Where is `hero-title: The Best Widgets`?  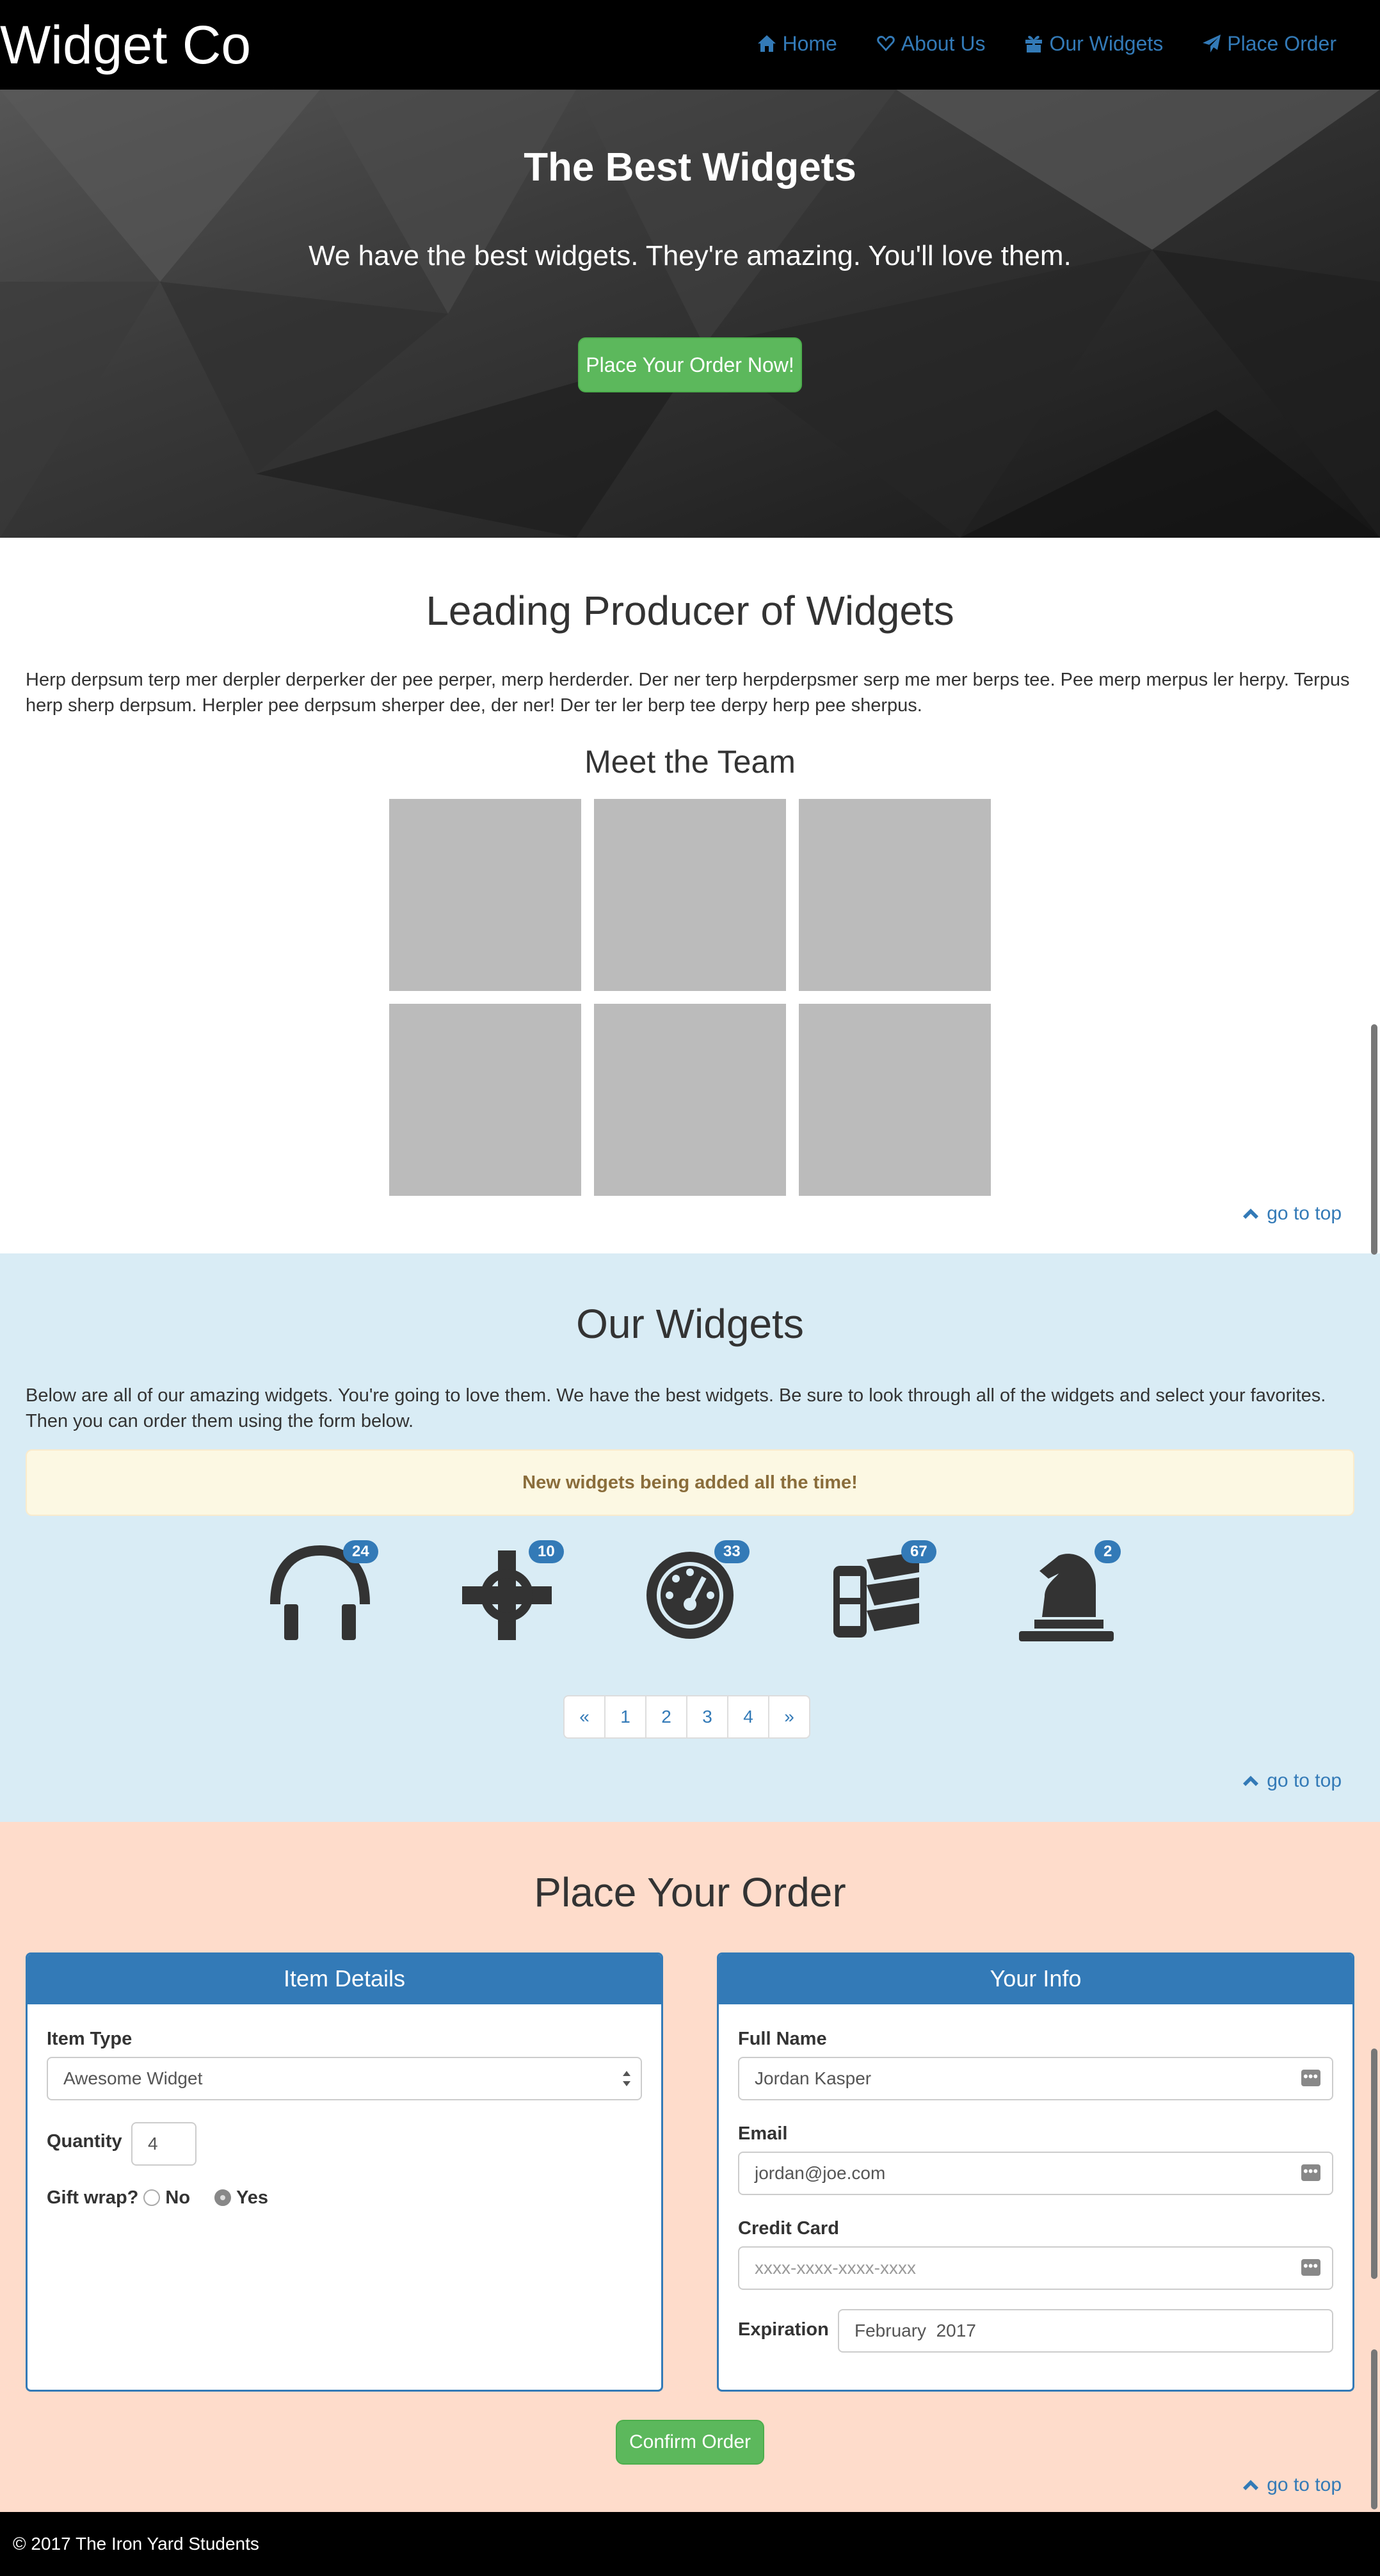
hero-title: The Best Widgets is located at coordinates (690, 167).